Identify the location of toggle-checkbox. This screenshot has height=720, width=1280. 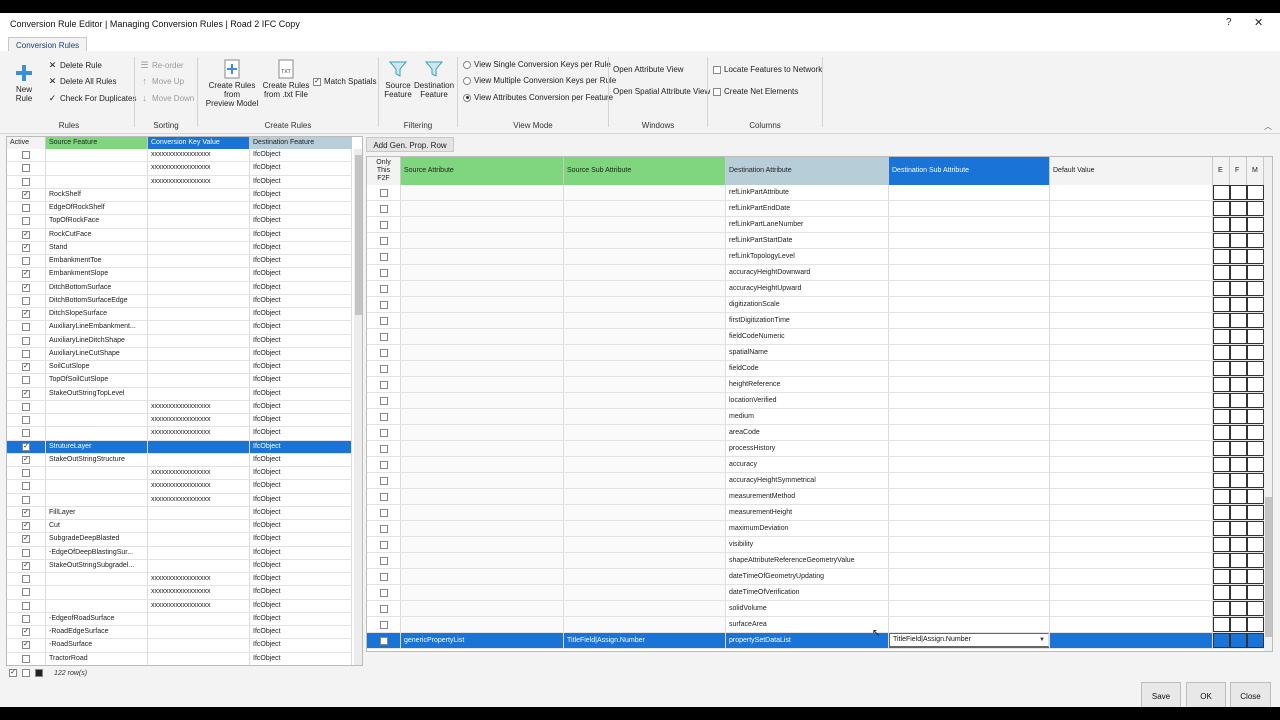
(39, 673).